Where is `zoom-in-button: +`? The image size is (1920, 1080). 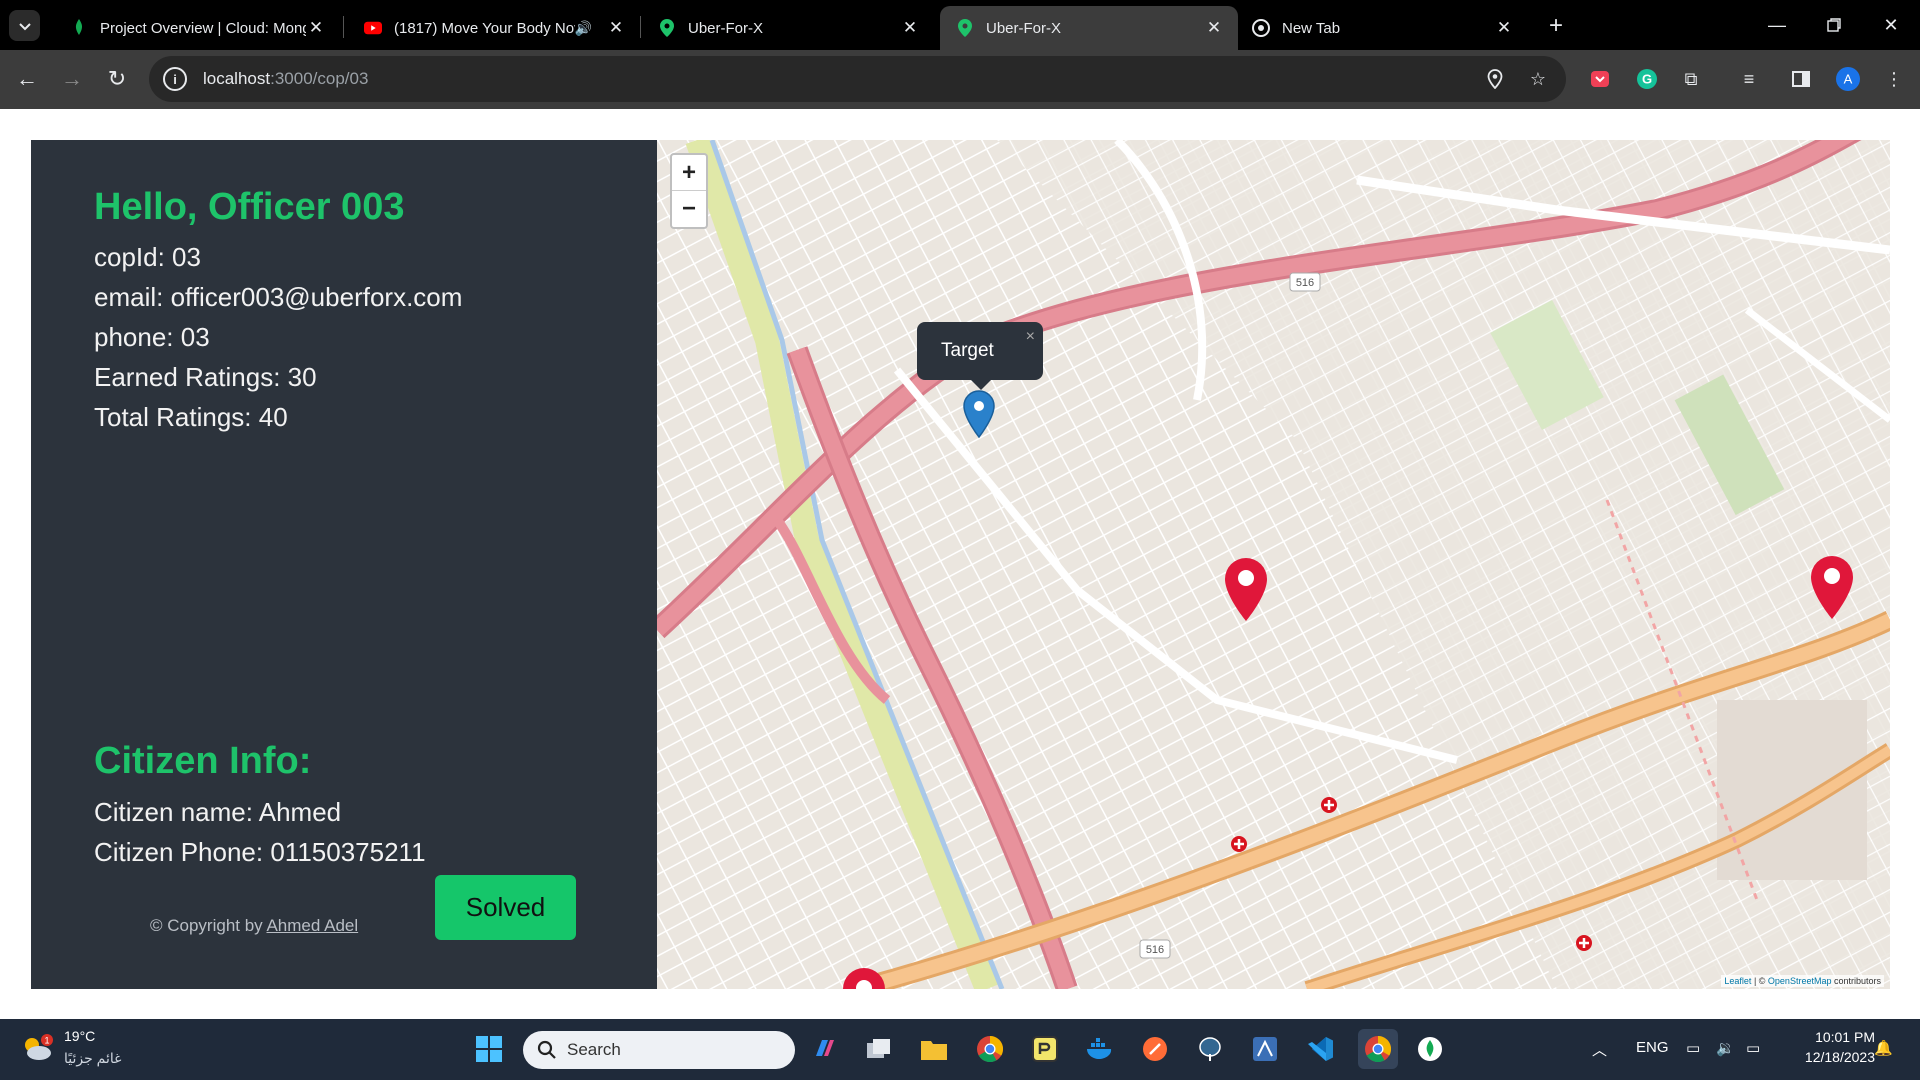 zoom-in-button: + is located at coordinates (689, 173).